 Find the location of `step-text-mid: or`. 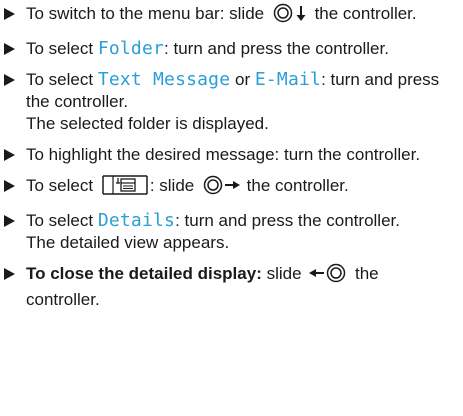

step-text-mid: or is located at coordinates (242, 79).